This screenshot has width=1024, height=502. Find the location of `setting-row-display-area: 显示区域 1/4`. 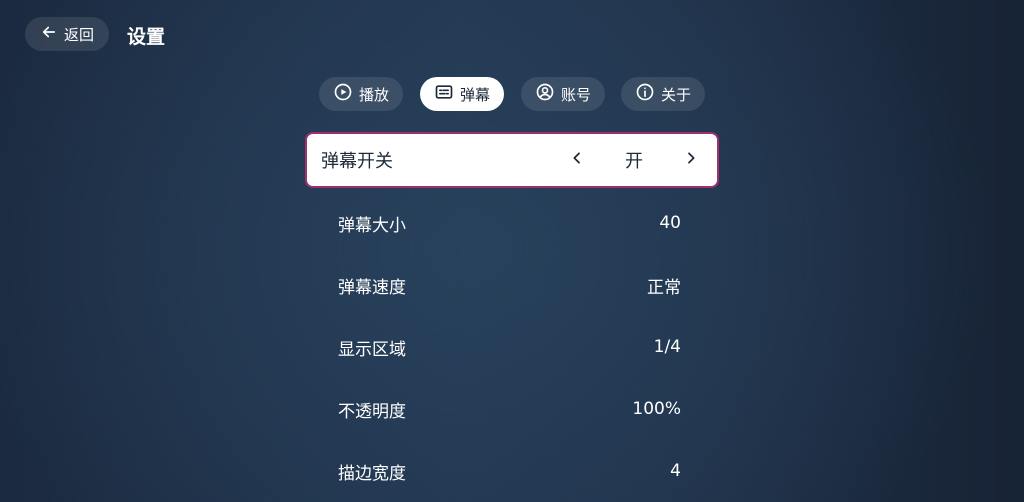

setting-row-display-area: 显示区域 1/4 is located at coordinates (512, 347).